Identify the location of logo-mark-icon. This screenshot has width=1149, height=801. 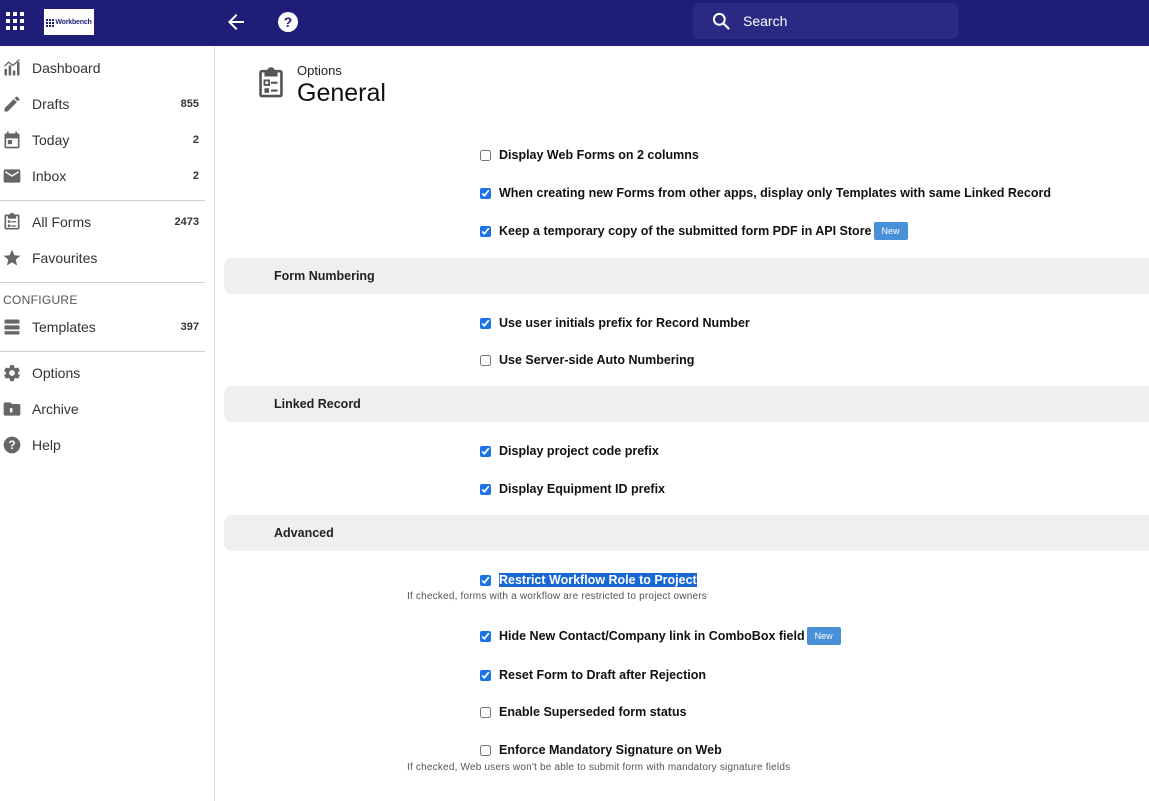
(50, 22).